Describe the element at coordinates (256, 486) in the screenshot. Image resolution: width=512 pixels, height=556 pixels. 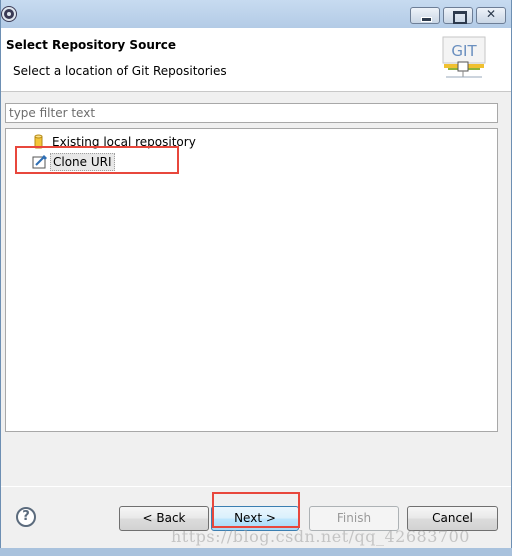
I see `button-bar-separator` at that location.